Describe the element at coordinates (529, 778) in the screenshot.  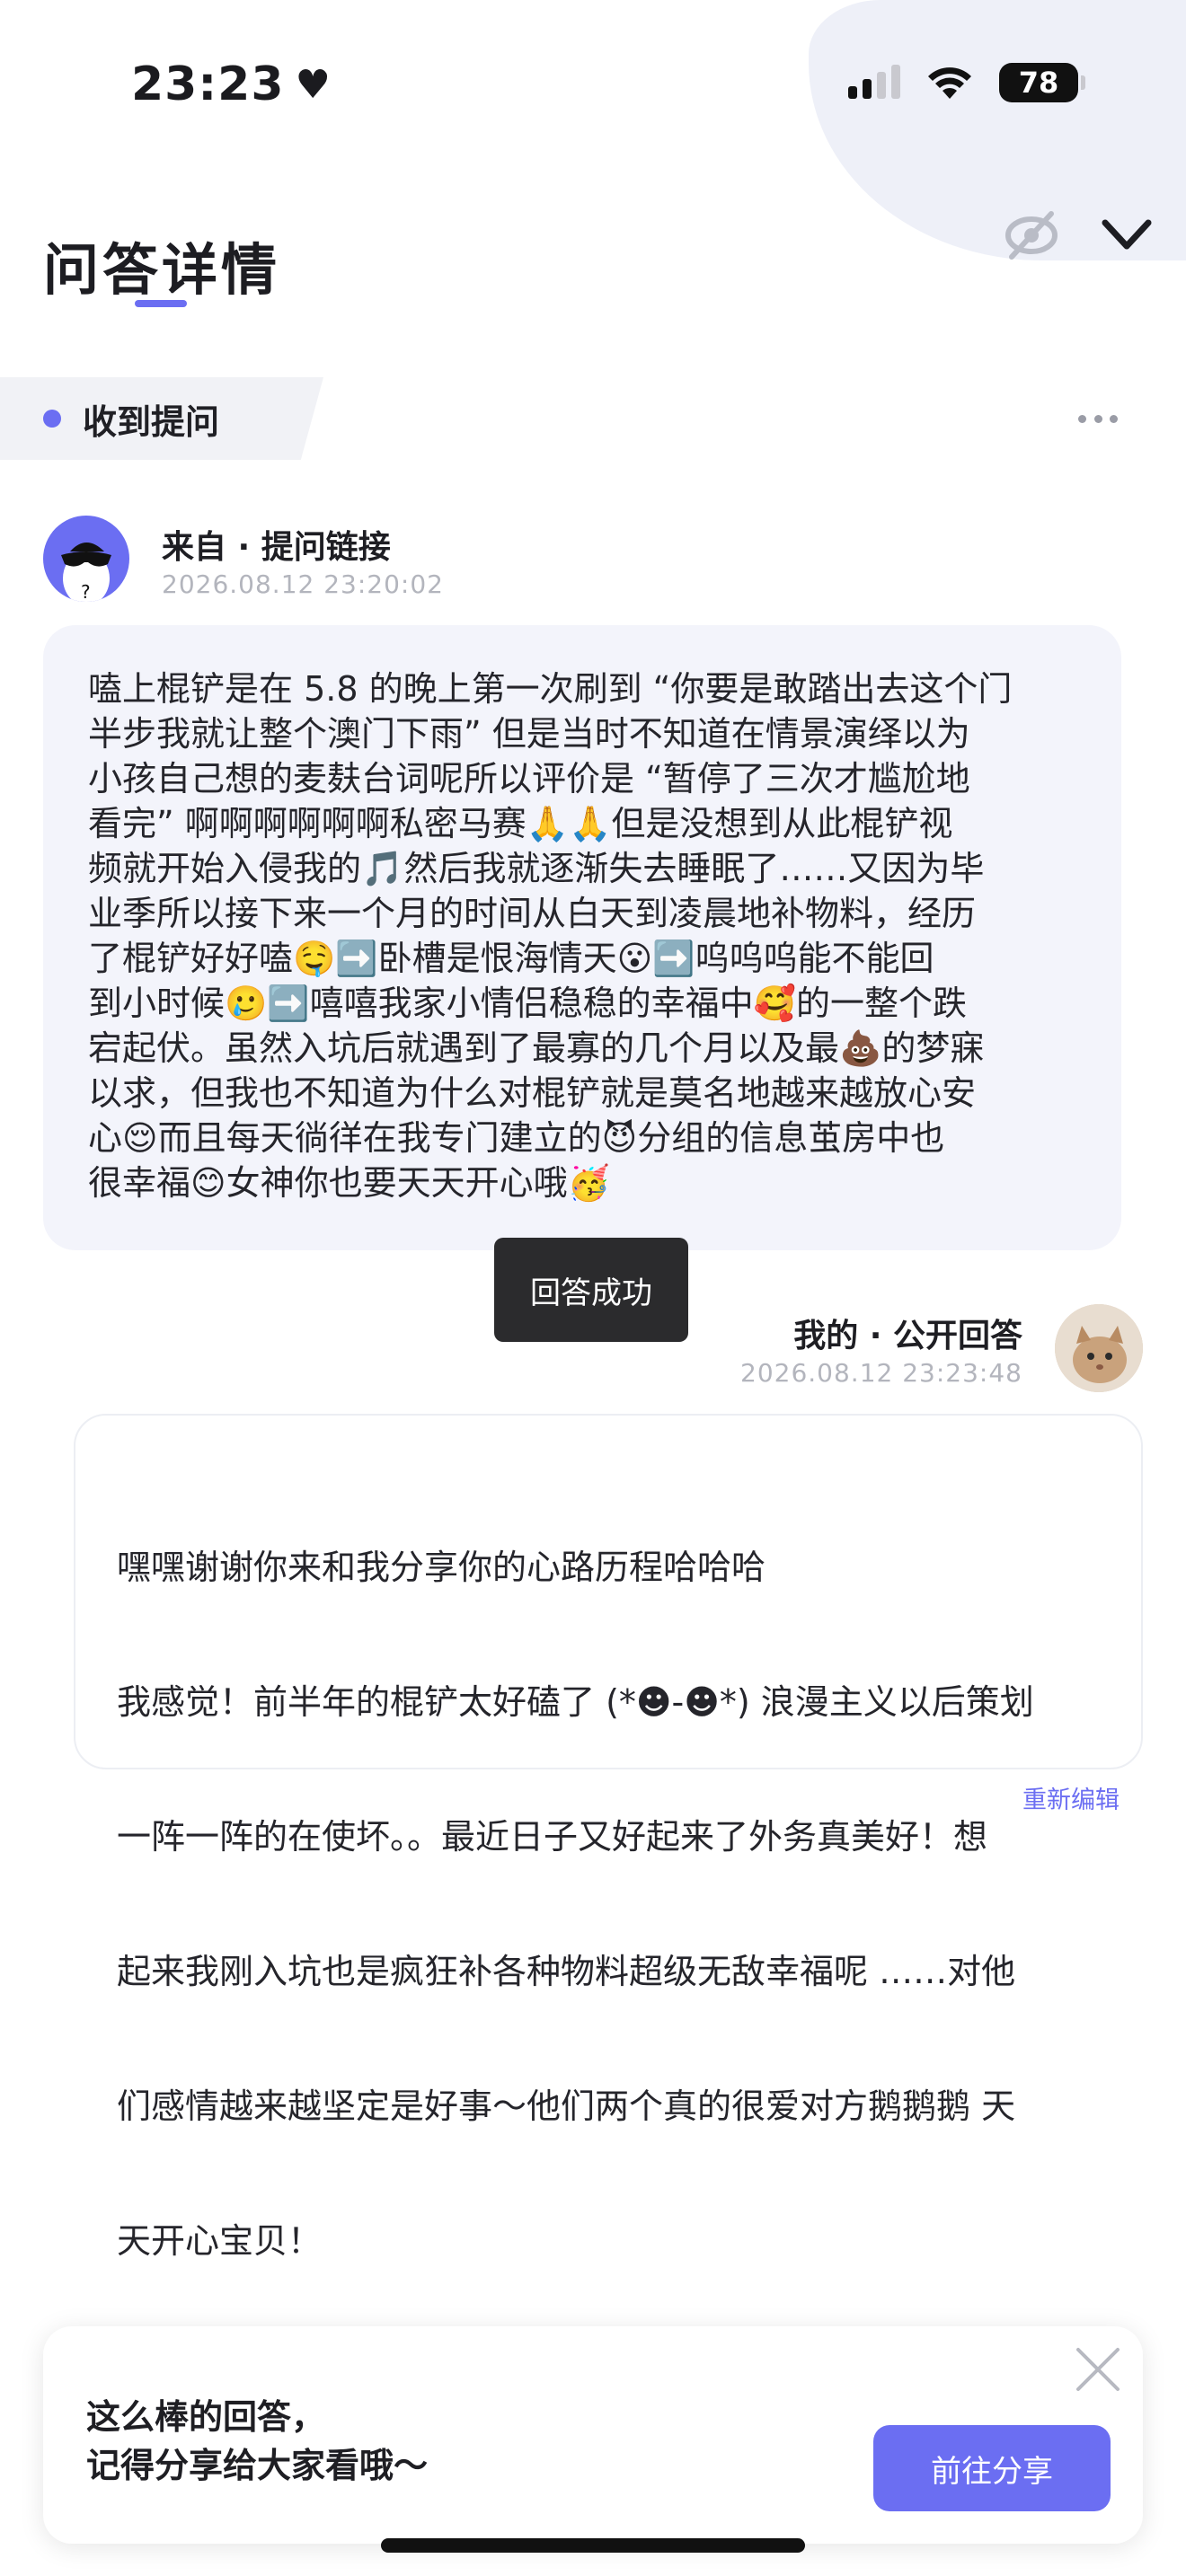
I see `question-line: 小孩自己想的麦麸台词呢所以评价是 “暂停了三次才尴尬地` at that location.